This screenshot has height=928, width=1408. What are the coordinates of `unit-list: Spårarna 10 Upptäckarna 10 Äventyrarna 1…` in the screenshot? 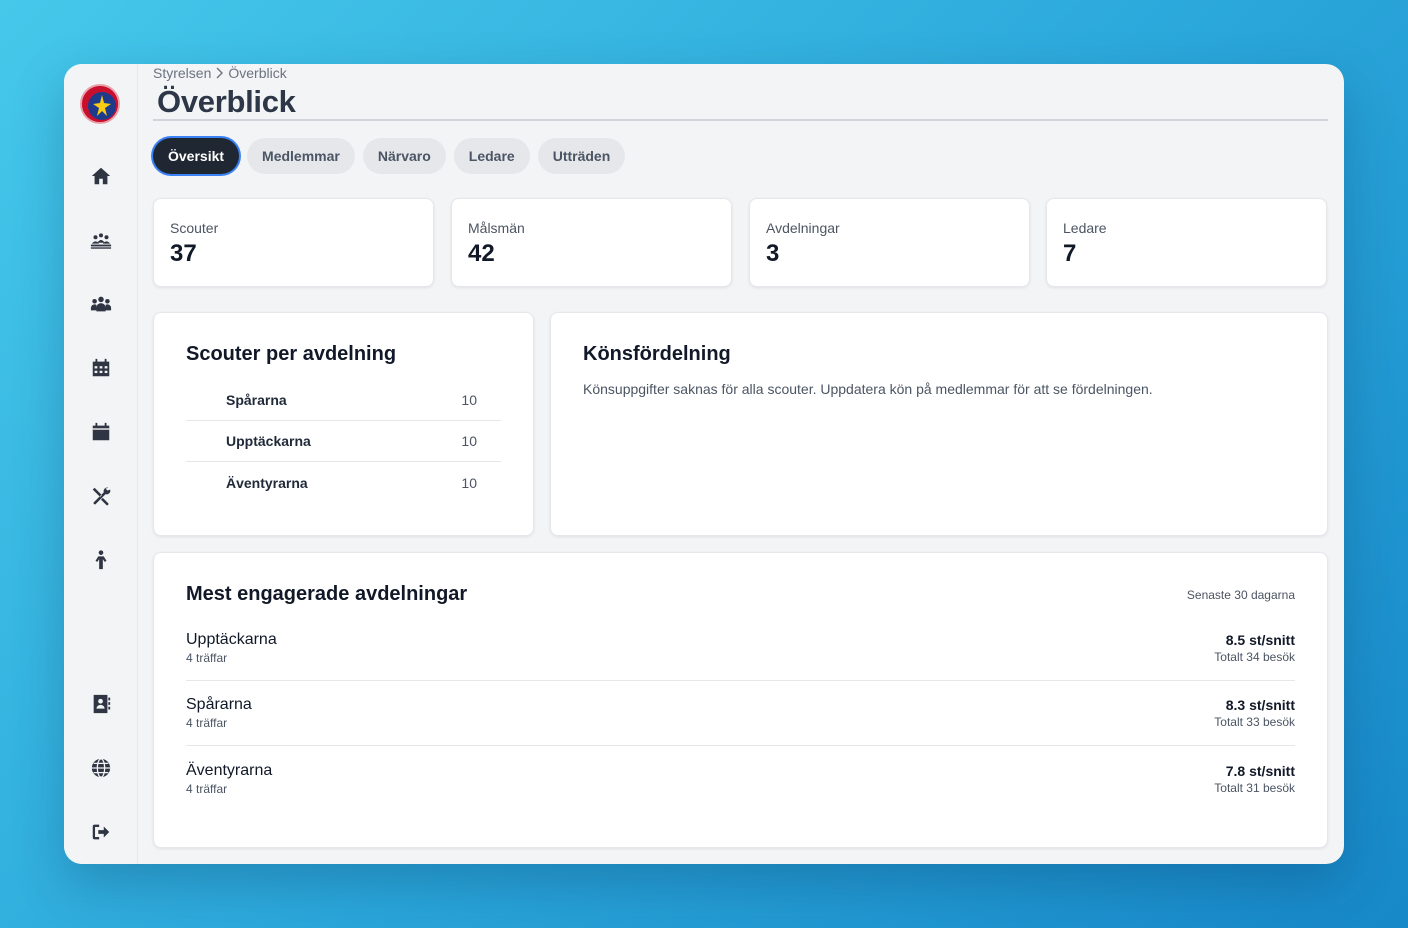 It's located at (343, 441).